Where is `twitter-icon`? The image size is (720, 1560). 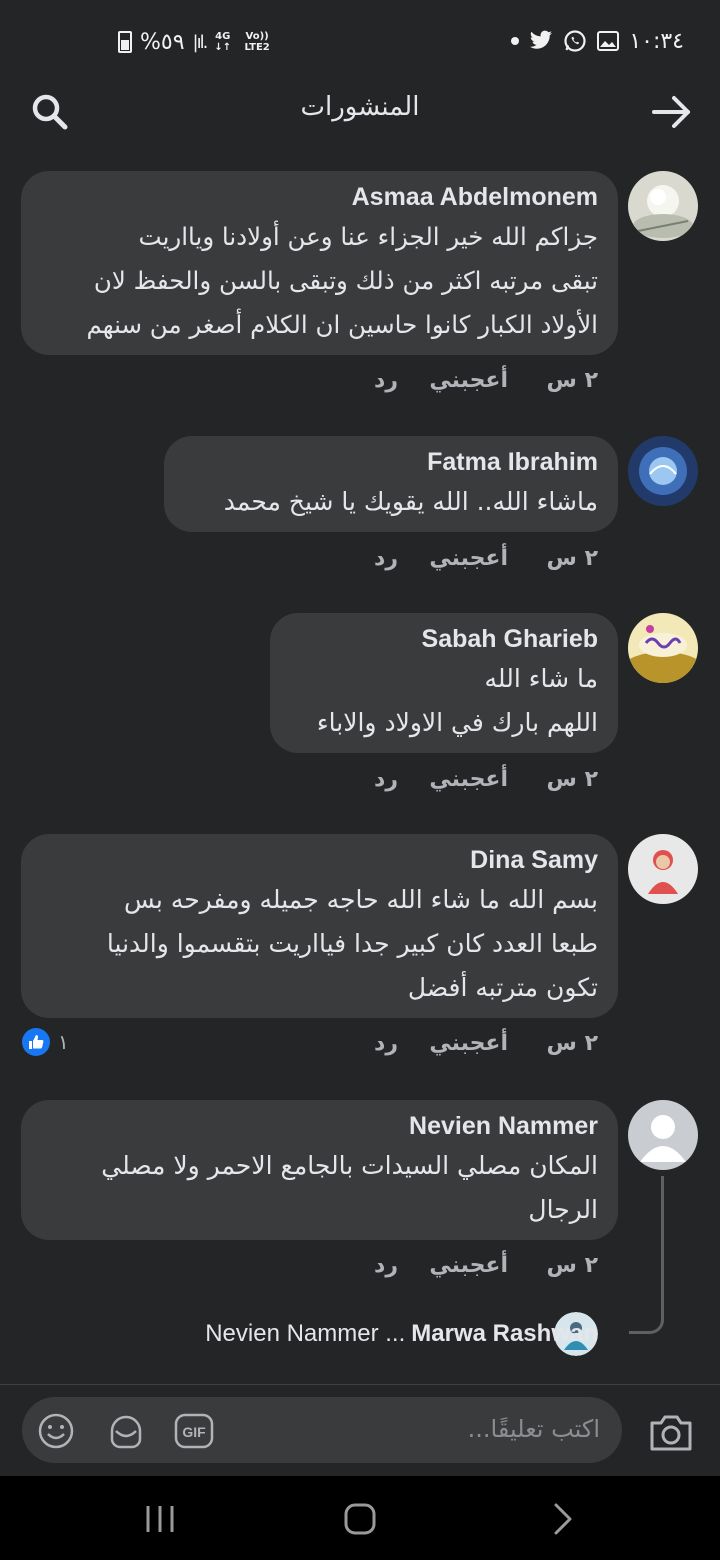
twitter-icon is located at coordinates (541, 39).